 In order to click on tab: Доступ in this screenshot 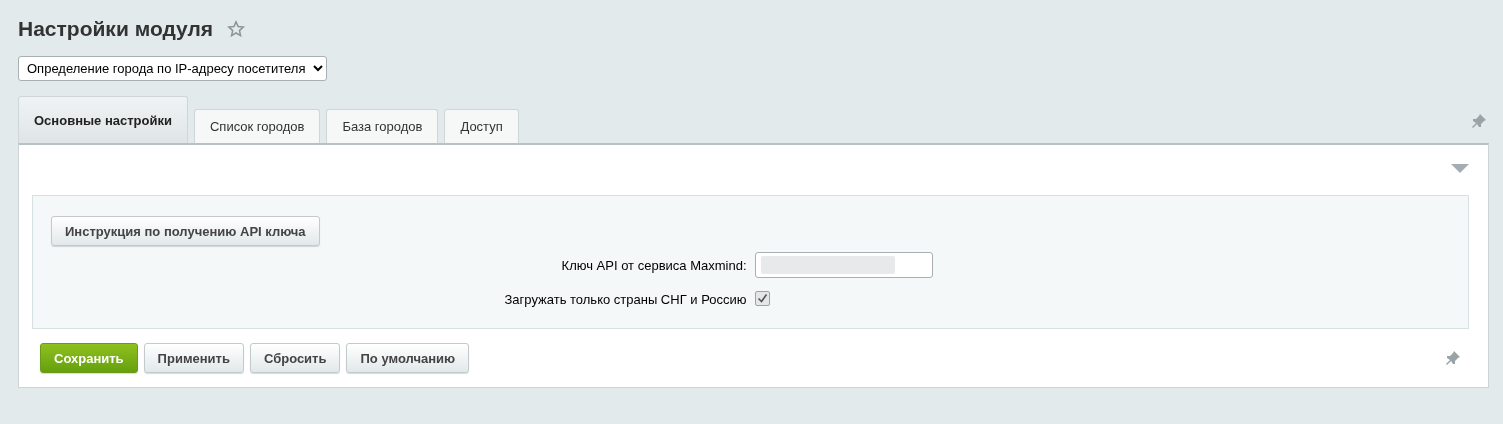, I will do `click(481, 126)`.